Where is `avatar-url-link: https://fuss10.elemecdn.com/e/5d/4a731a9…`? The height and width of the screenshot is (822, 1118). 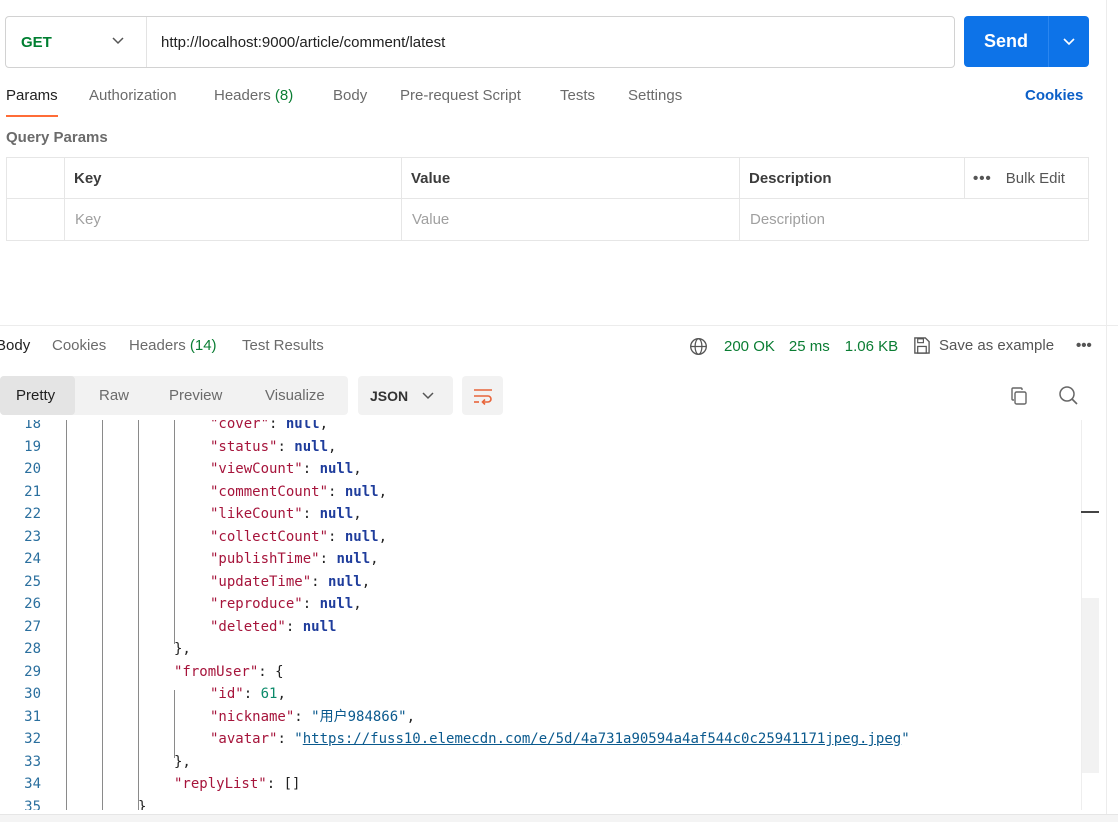
avatar-url-link: https://fuss10.elemecdn.com/e/5d/4a731a9… is located at coordinates (602, 739).